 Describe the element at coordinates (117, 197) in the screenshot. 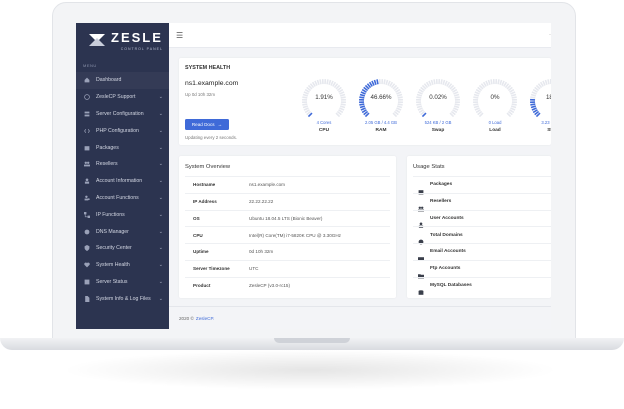

I see `sidebar-item-label: Account Functions` at that location.